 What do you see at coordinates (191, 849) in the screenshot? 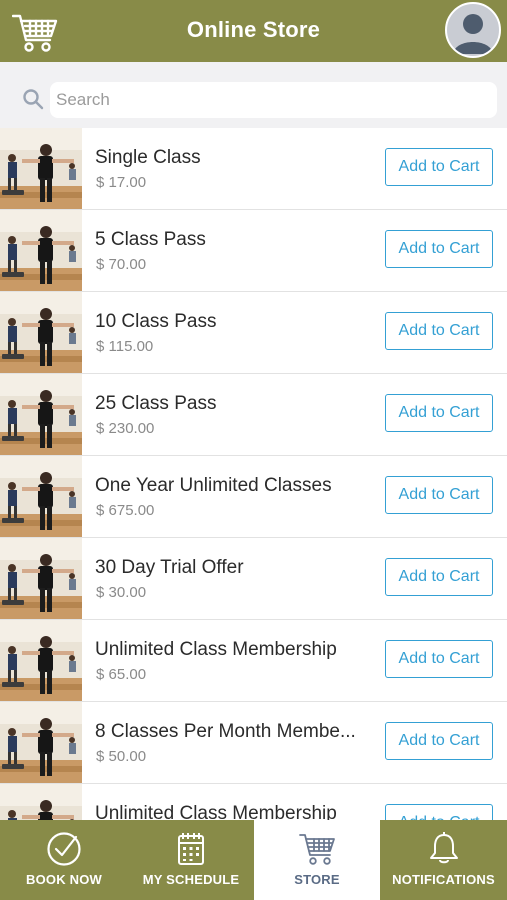
I see `calendar-icon` at bounding box center [191, 849].